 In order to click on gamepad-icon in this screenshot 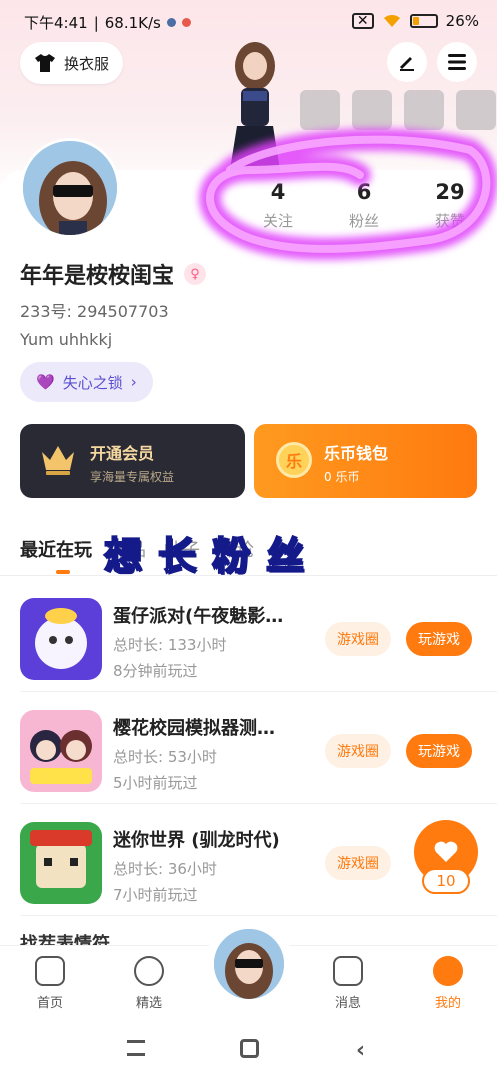, I will do `click(50, 971)`.